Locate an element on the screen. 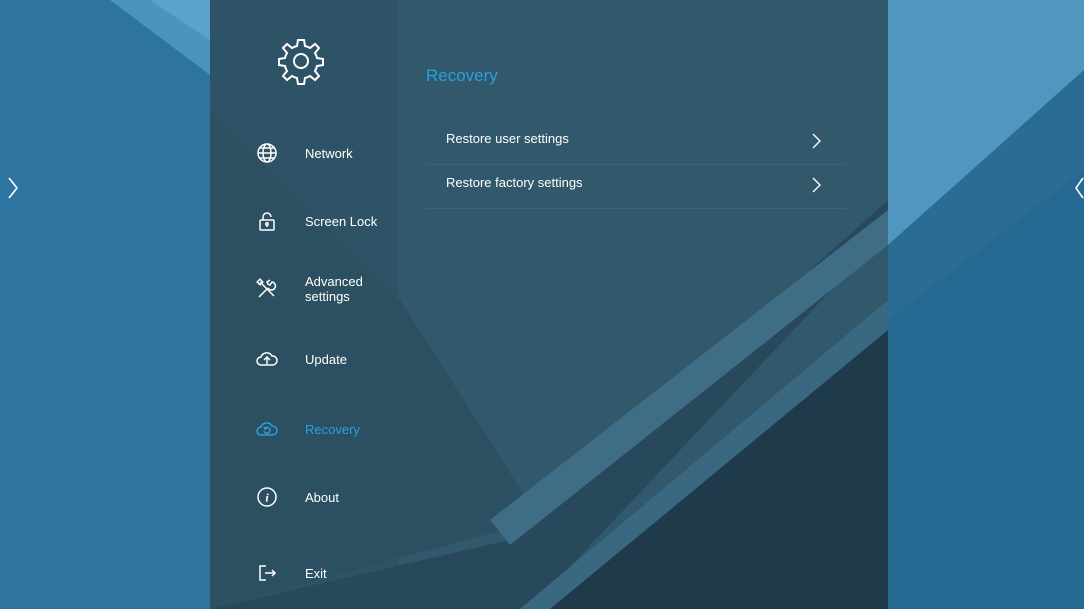 Image resolution: width=1084 pixels, height=609 pixels. sidebar-item-screen-lock: Screen Lock is located at coordinates (304, 221).